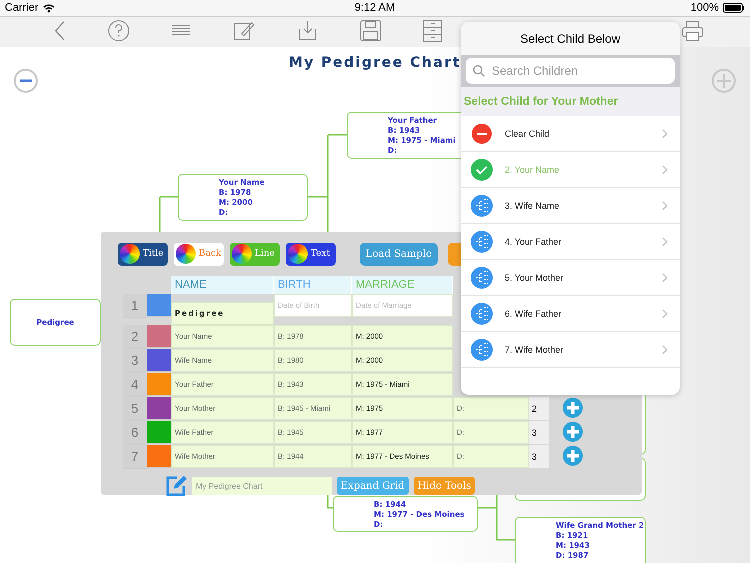  What do you see at coordinates (135, 457) in the screenshot?
I see `row-number: 7` at bounding box center [135, 457].